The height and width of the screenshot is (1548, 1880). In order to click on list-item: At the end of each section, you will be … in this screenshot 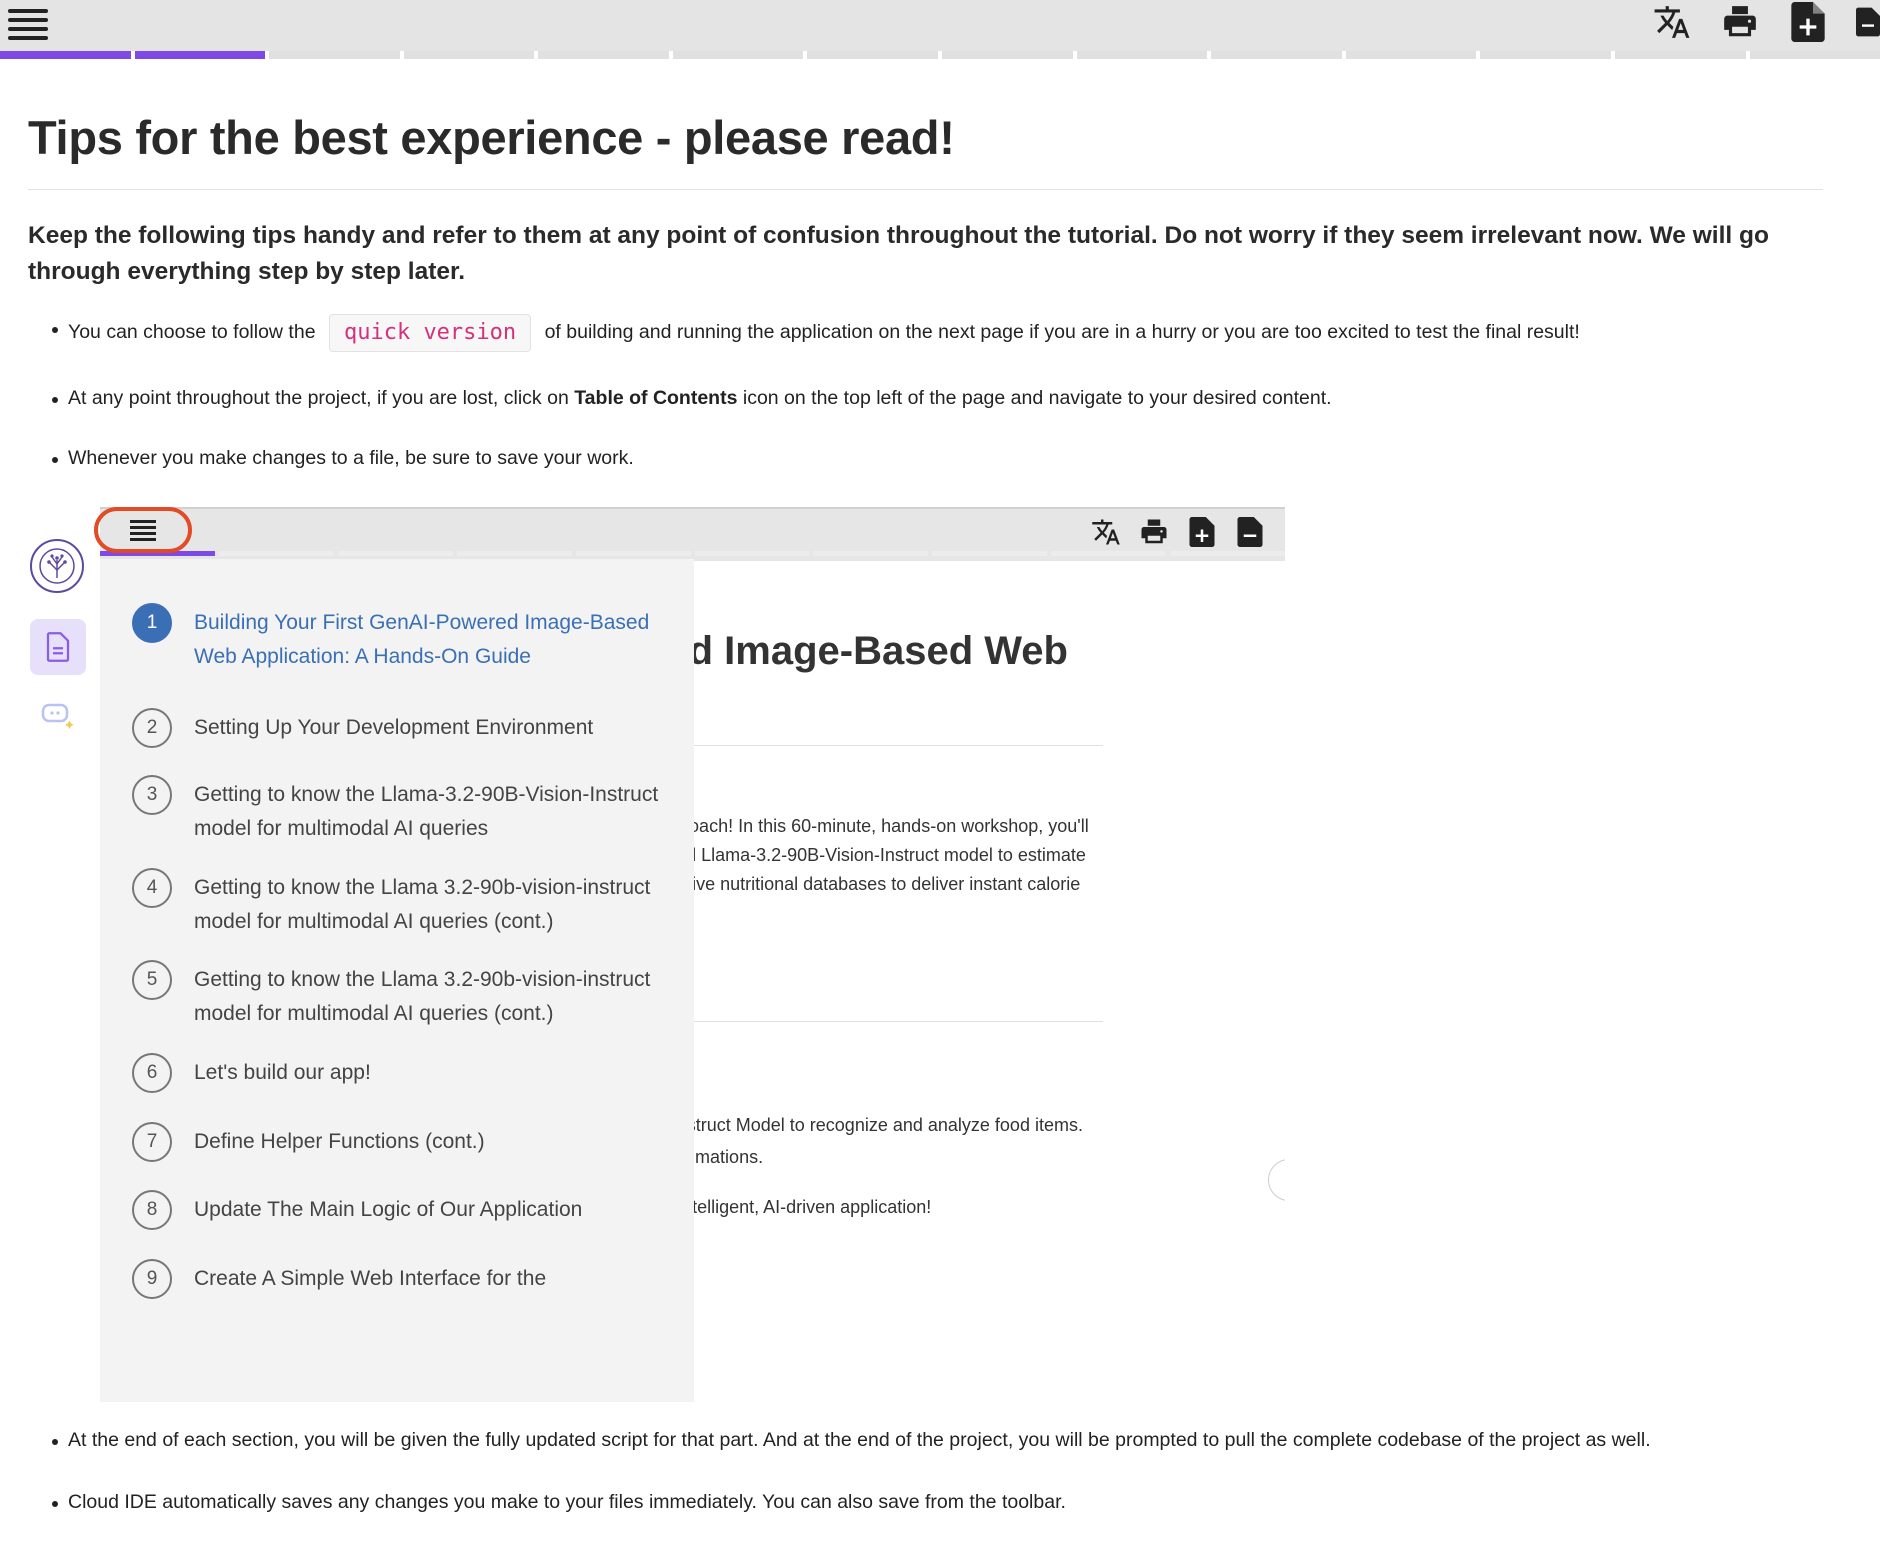, I will do `click(925, 1440)`.